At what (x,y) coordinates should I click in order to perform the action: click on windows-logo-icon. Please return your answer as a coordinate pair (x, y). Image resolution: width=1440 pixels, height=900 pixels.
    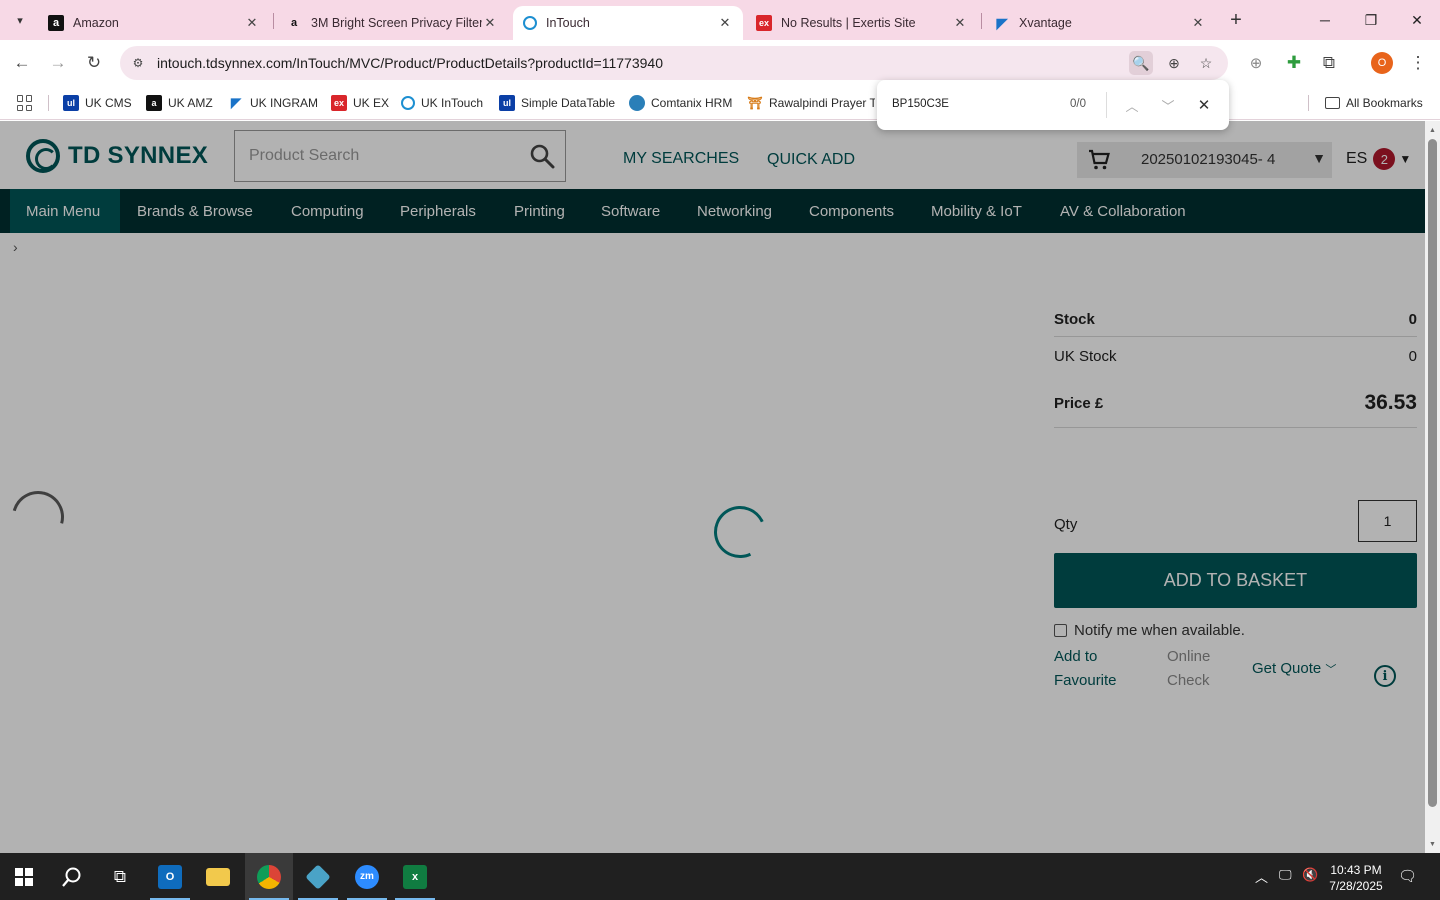
    Looking at the image, I should click on (24, 876).